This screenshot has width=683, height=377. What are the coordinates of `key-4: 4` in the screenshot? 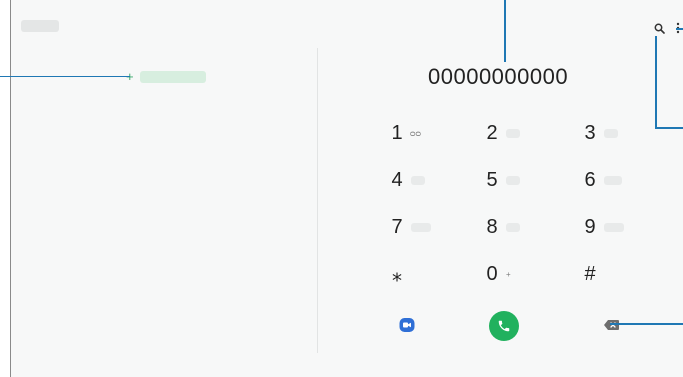 It's located at (419, 180).